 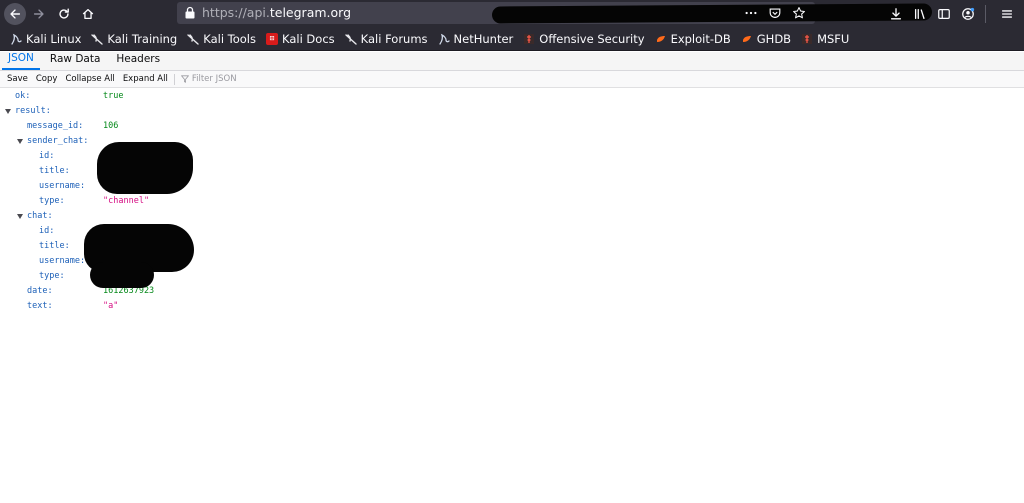 I want to click on home-button, so click(x=88, y=14).